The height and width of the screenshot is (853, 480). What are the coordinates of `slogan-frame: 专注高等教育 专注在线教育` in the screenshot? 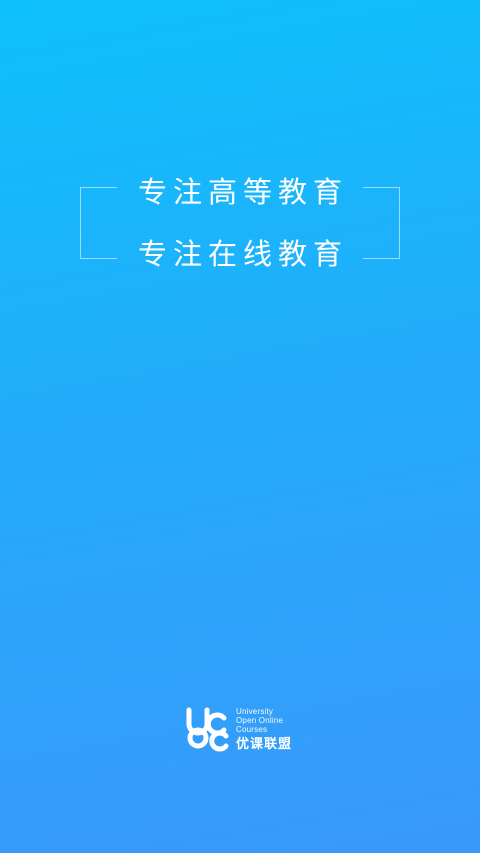 It's located at (240, 223).